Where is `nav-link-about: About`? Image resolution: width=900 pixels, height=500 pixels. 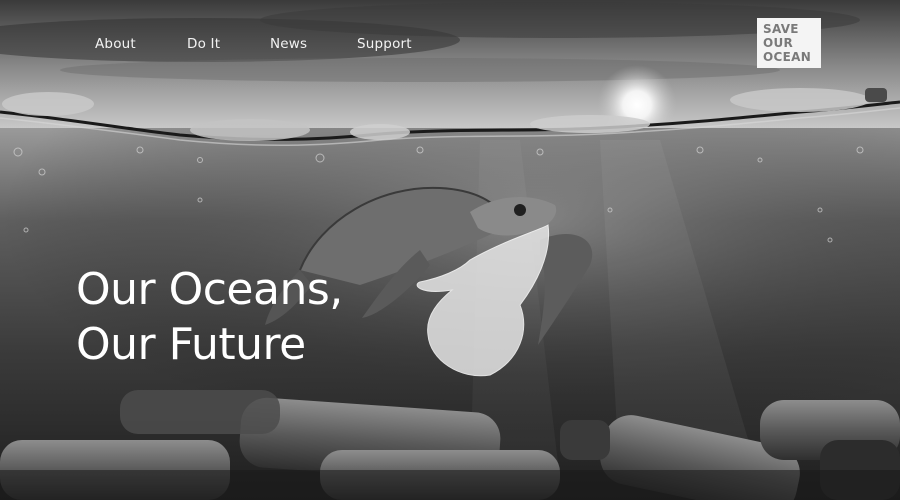
nav-link-about: About is located at coordinates (115, 44).